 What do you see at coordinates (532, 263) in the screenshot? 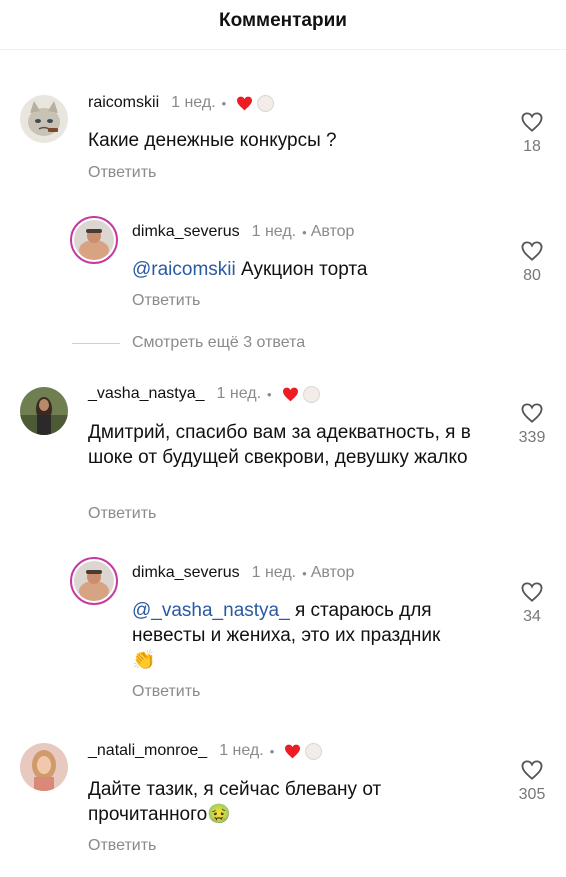
I see `like-button: 80` at bounding box center [532, 263].